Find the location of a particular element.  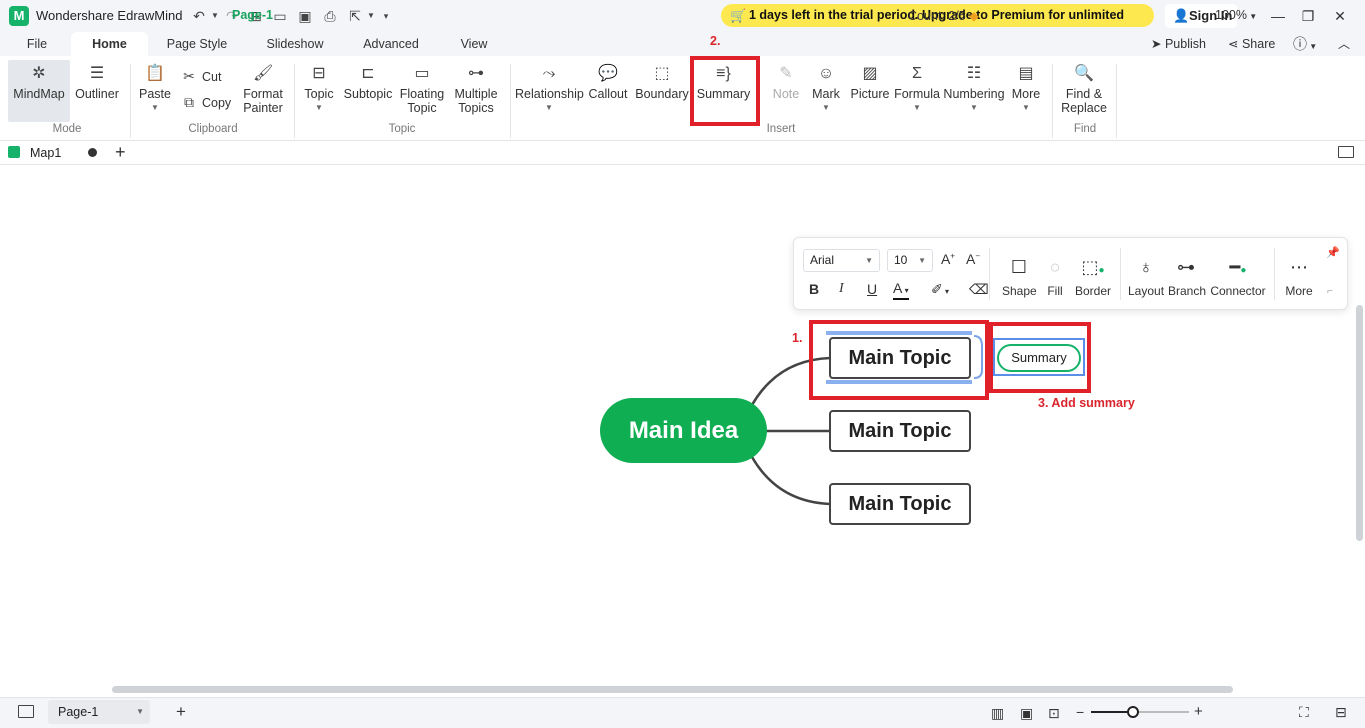

page-dropdown-icon: ▼ is located at coordinates (140, 711).